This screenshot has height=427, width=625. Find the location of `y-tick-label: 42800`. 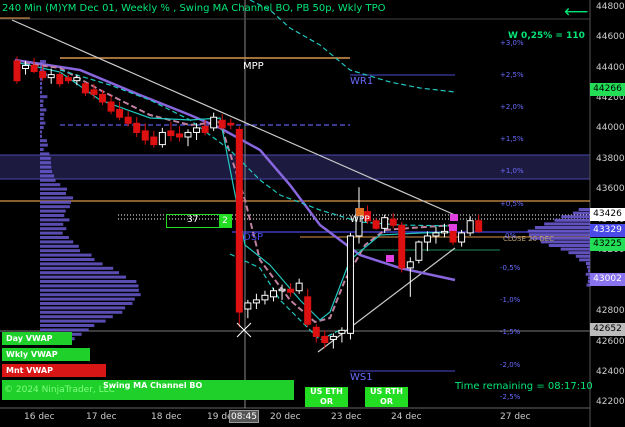

y-tick-label: 42800 is located at coordinates (610, 311).